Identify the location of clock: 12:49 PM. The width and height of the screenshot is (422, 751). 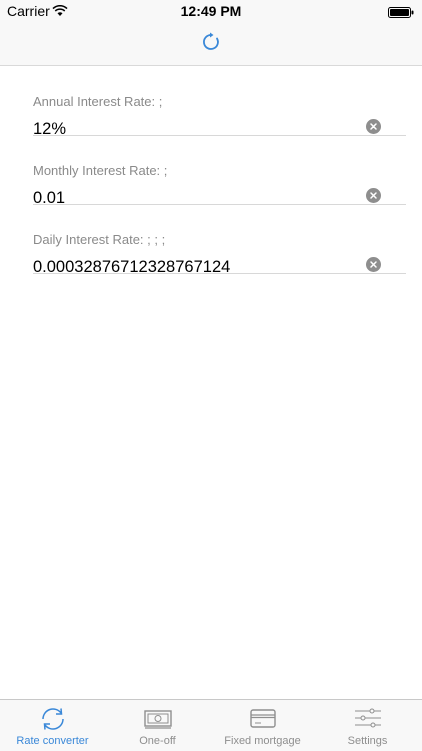
(211, 11).